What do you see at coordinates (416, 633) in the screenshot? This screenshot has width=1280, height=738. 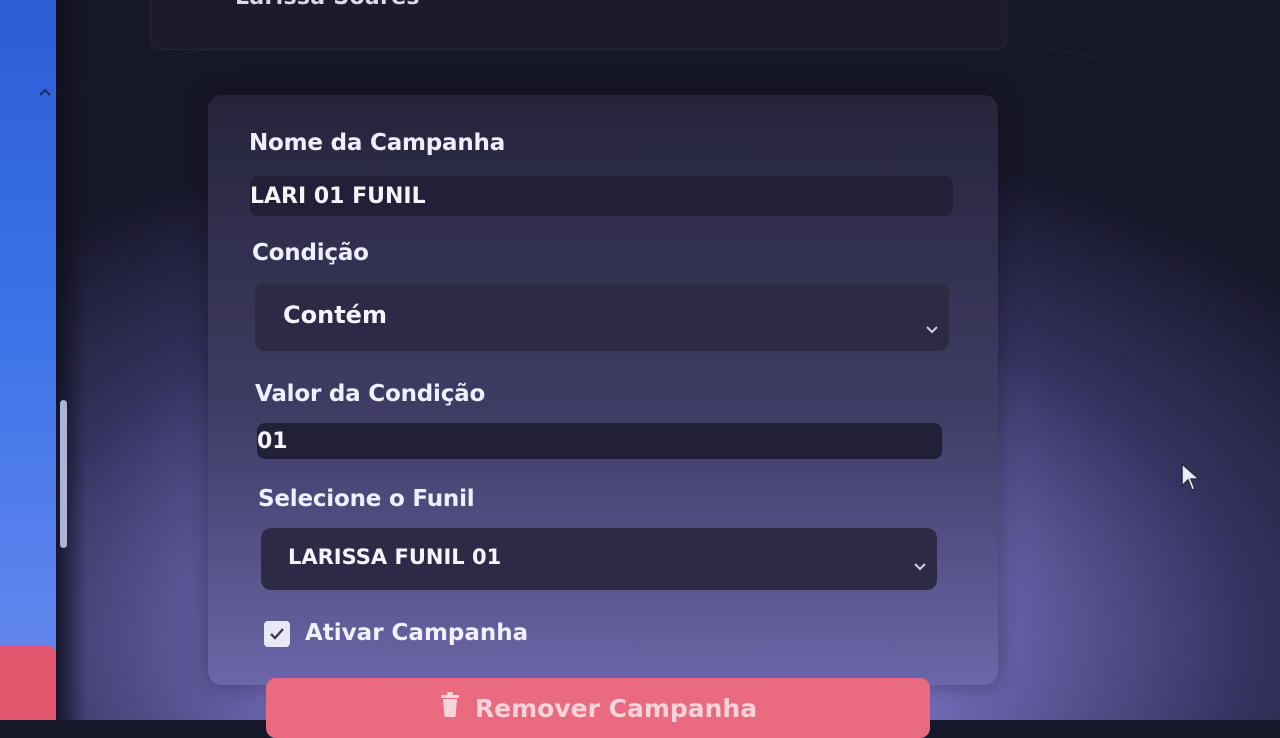 I see `activate-campaign-label: Ativar Campanha` at bounding box center [416, 633].